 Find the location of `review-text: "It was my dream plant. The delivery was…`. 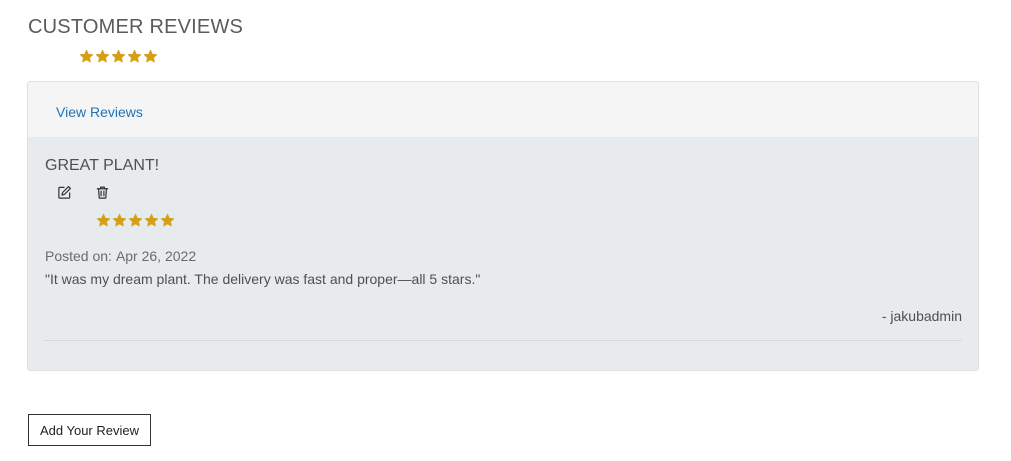

review-text: "It was my dream plant. The delivery was… is located at coordinates (263, 279).